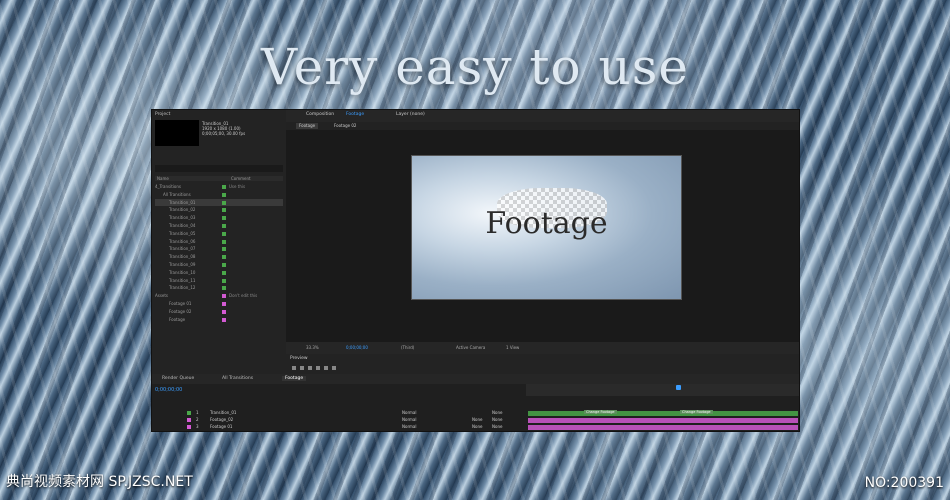 This screenshot has height=500, width=950. I want to click on timeline-timecode: 0;00;00;00, so click(168, 390).